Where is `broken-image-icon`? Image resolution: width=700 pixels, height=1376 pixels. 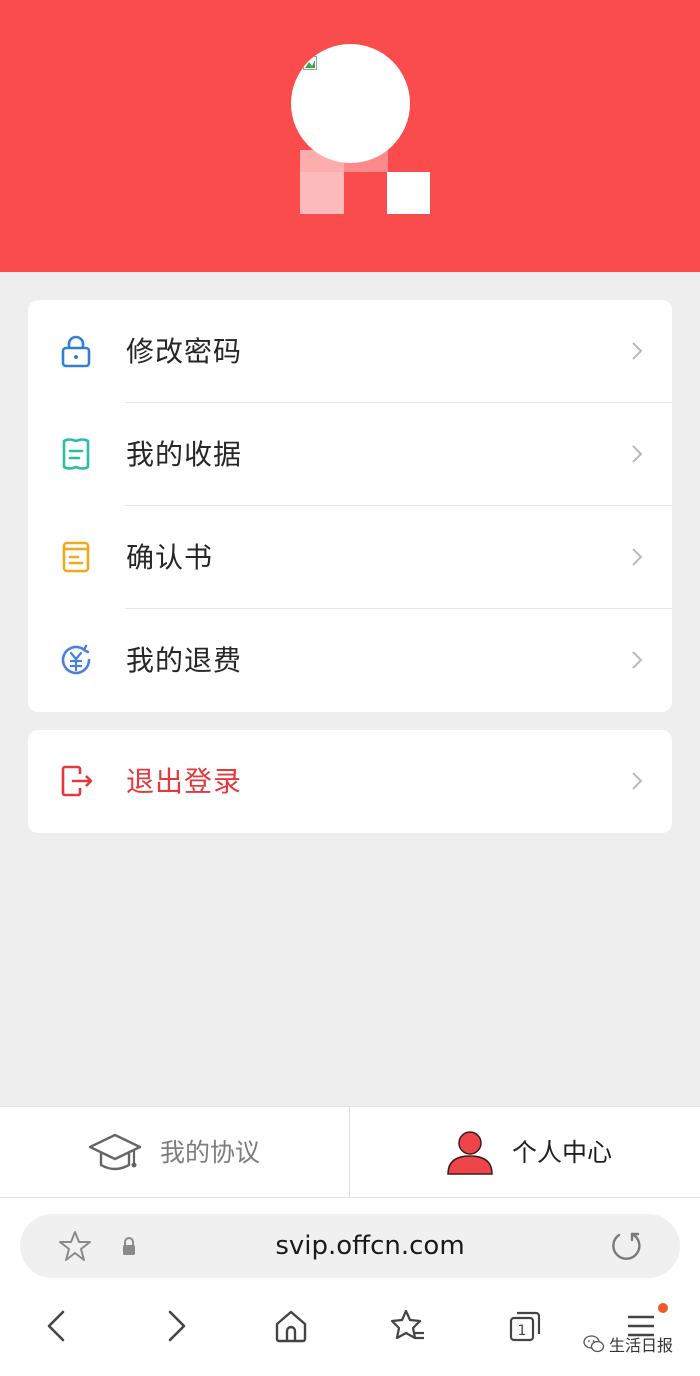
broken-image-icon is located at coordinates (310, 63).